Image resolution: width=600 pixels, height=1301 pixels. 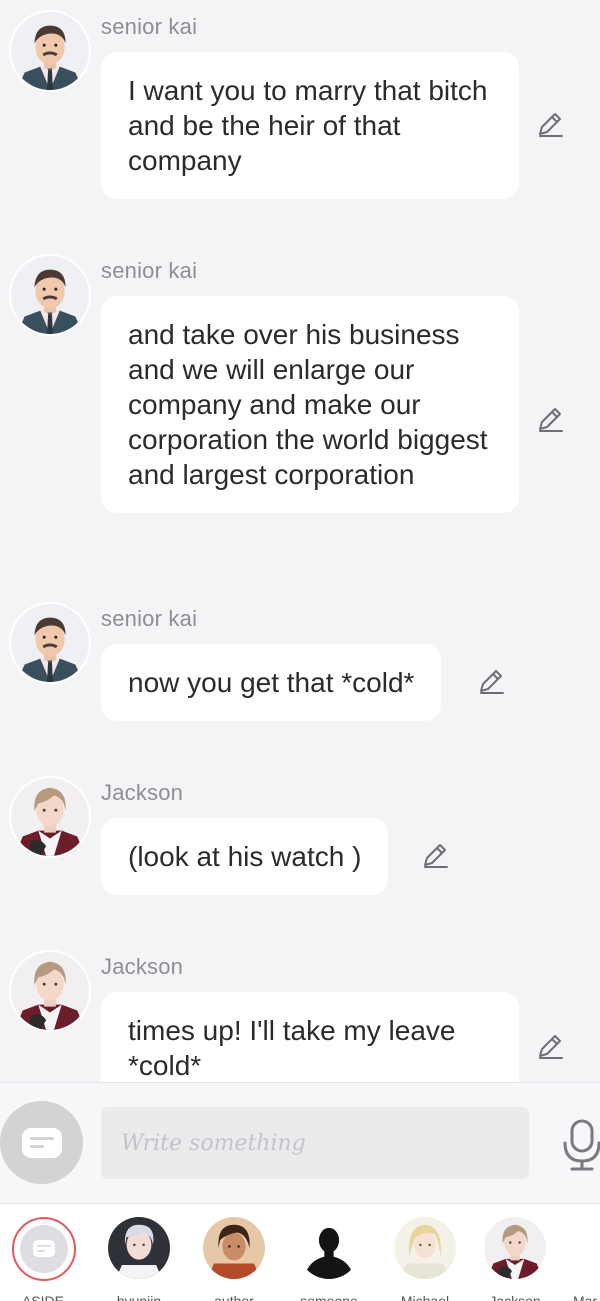 I want to click on character-name: someone, so click(x=329, y=1297).